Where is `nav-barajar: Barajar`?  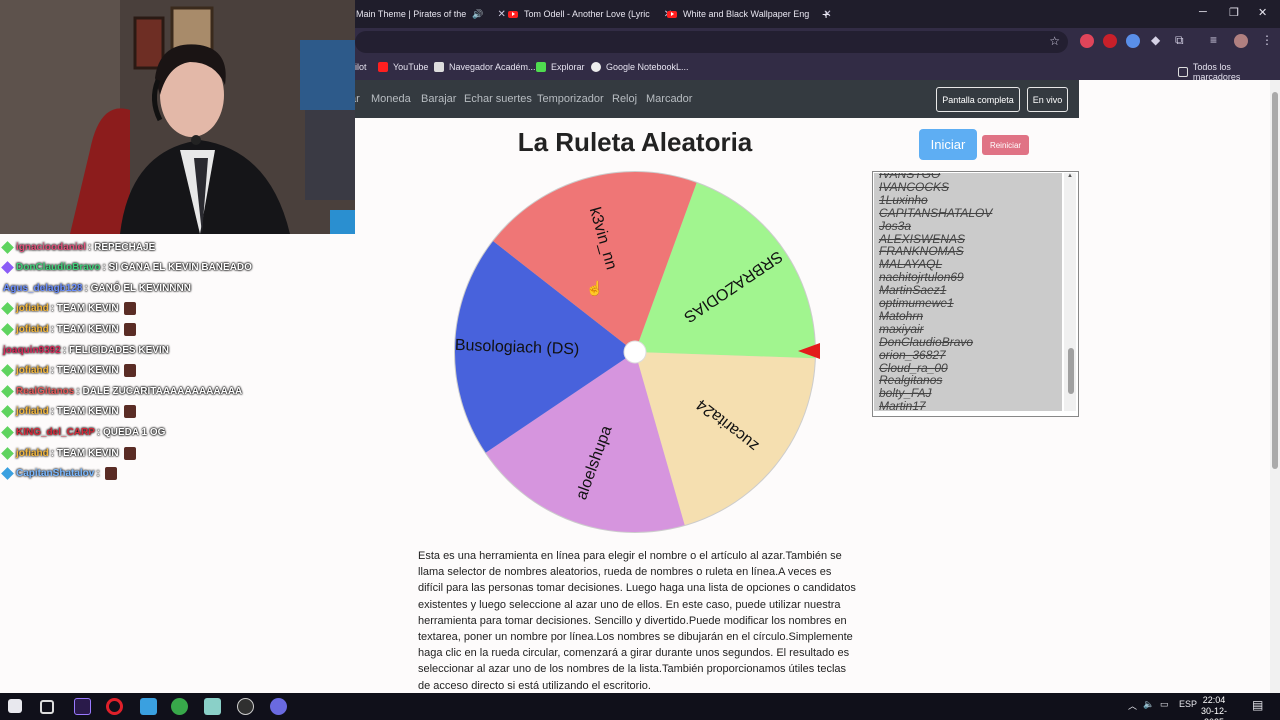 nav-barajar: Barajar is located at coordinates (438, 99).